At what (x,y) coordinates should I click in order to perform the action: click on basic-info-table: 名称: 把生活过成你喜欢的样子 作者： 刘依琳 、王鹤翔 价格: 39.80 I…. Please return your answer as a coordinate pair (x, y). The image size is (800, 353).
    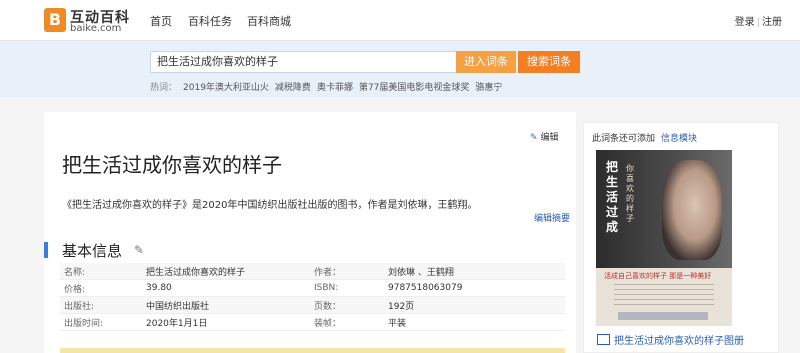
    Looking at the image, I should click on (312, 297).